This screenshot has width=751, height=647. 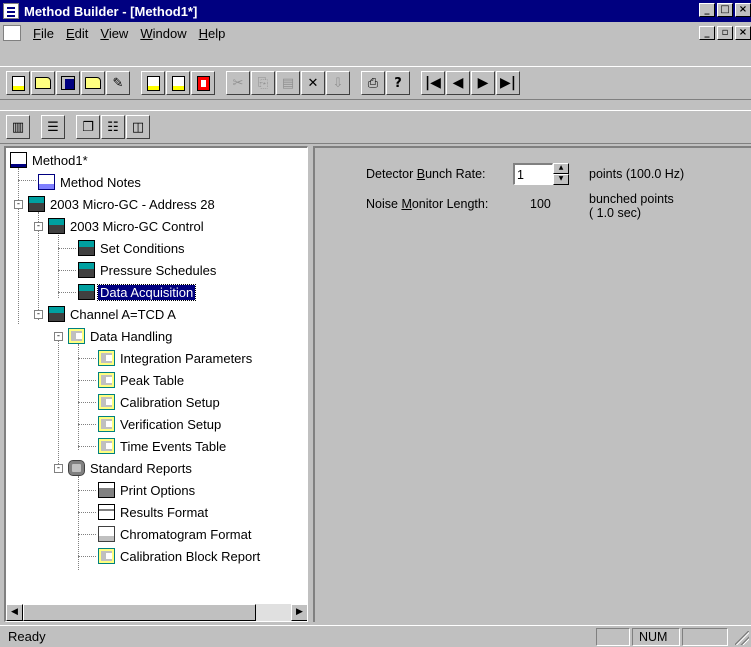 What do you see at coordinates (121, 336) in the screenshot?
I see `tree-item-data-handling: Data Handling` at bounding box center [121, 336].